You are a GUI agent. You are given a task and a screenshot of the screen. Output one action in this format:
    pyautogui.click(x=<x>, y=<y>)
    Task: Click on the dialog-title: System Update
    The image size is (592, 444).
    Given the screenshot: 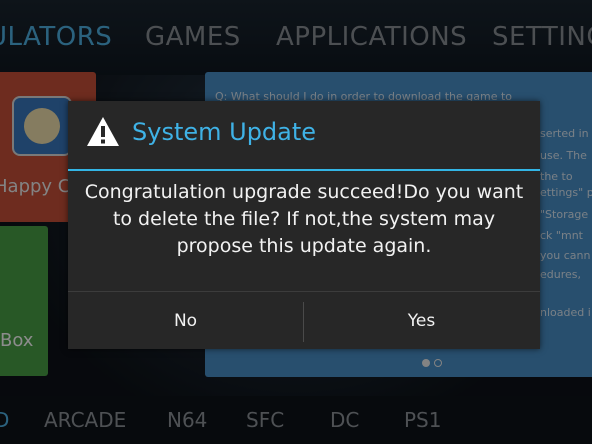 What is the action you would take?
    pyautogui.click(x=224, y=132)
    